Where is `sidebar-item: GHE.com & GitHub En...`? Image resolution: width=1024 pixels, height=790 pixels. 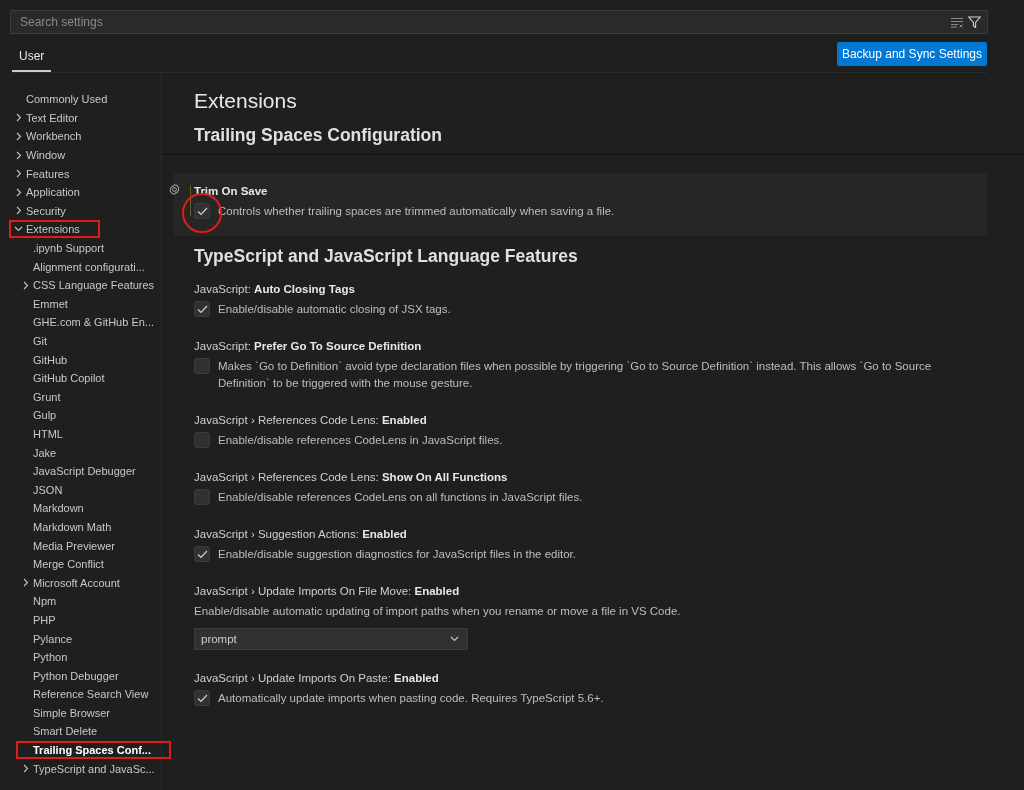
sidebar-item: GHE.com & GitHub En... is located at coordinates (94, 322).